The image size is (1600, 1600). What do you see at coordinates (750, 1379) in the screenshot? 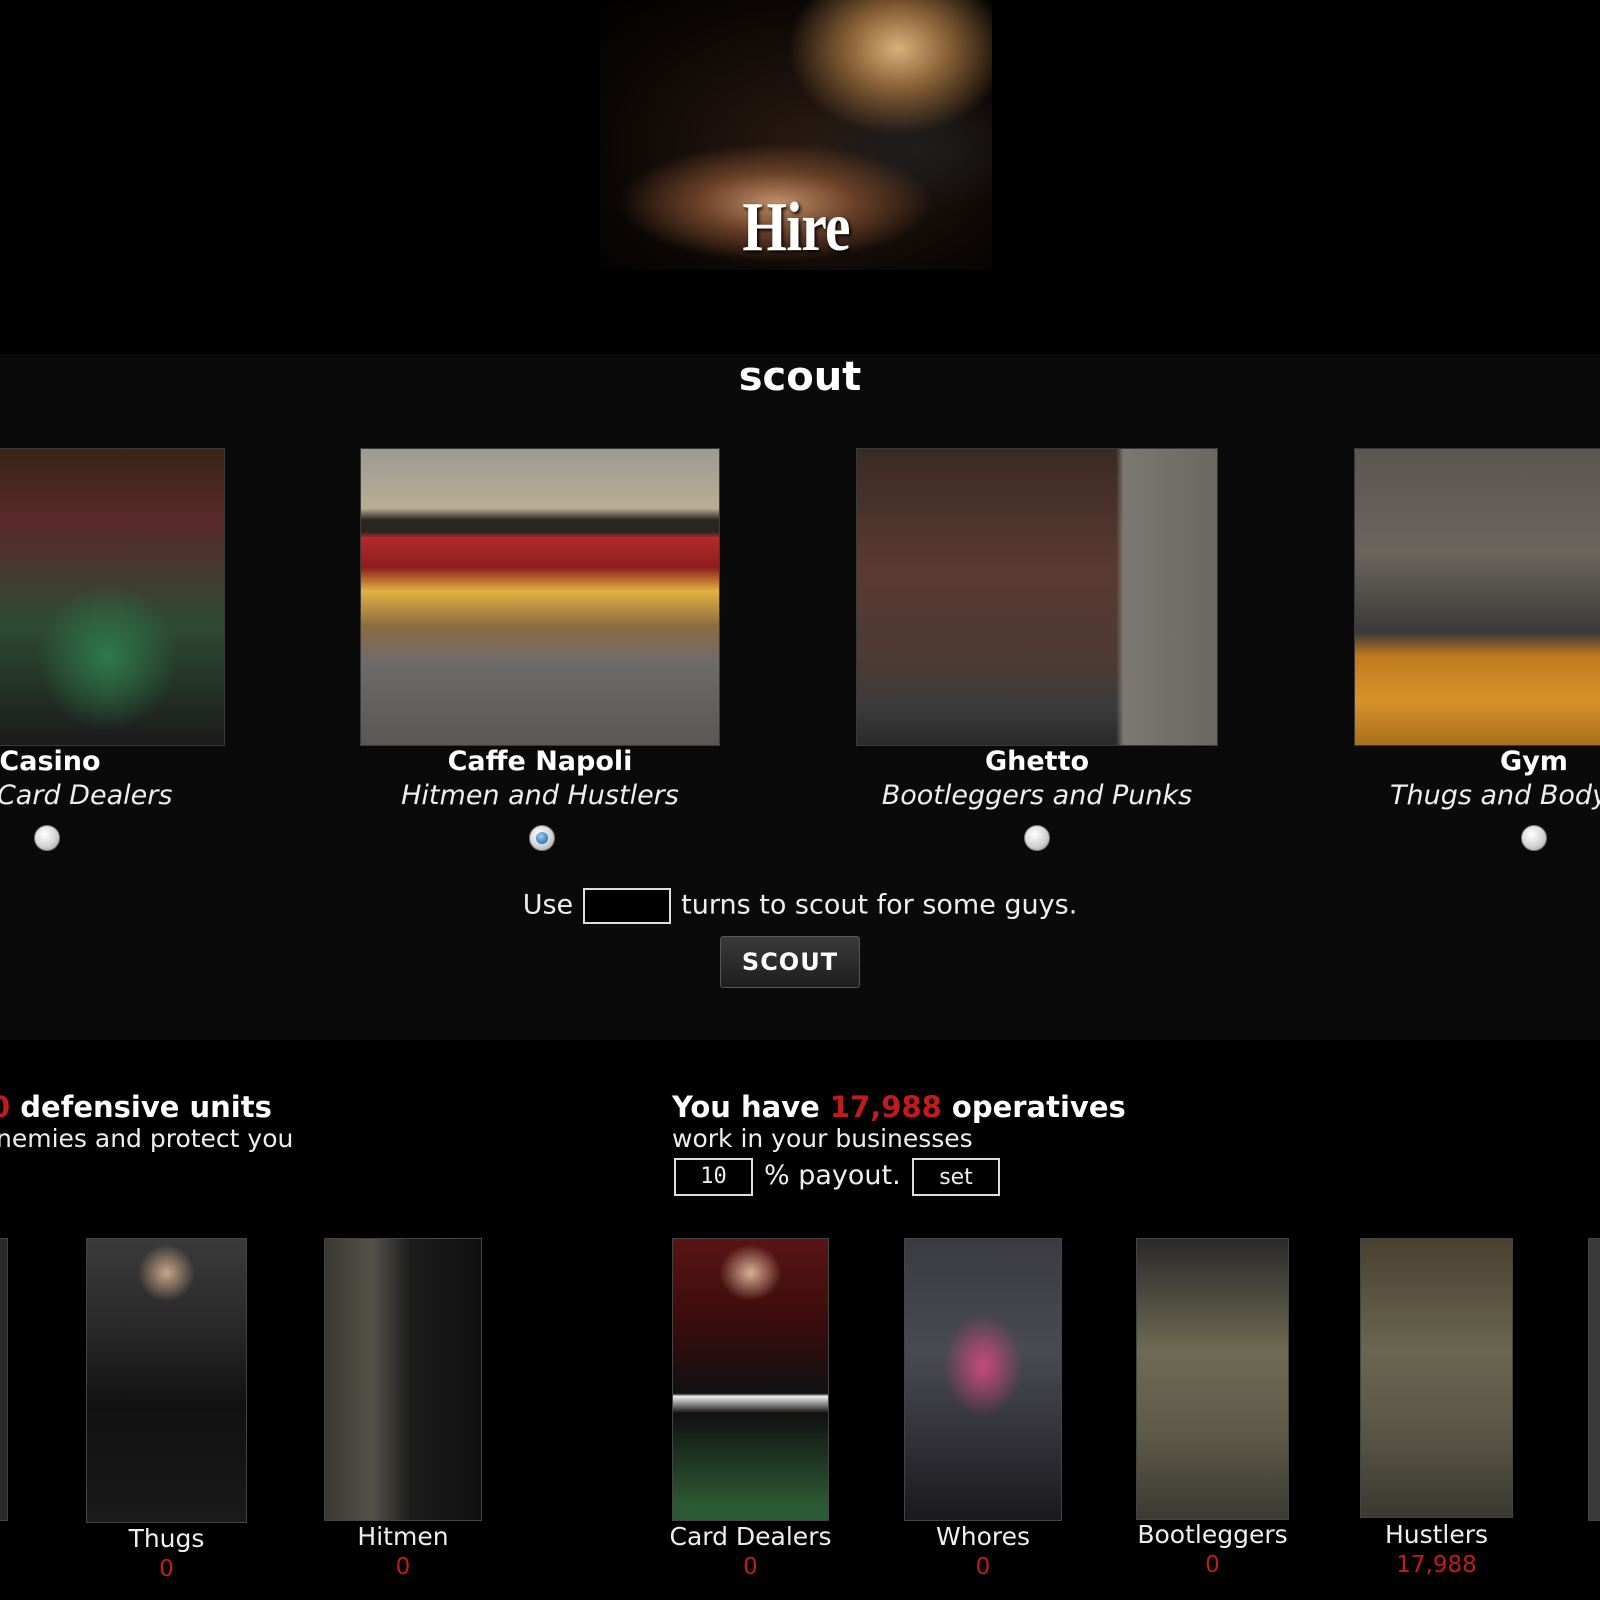
I see `unit-image-card-dealers` at bounding box center [750, 1379].